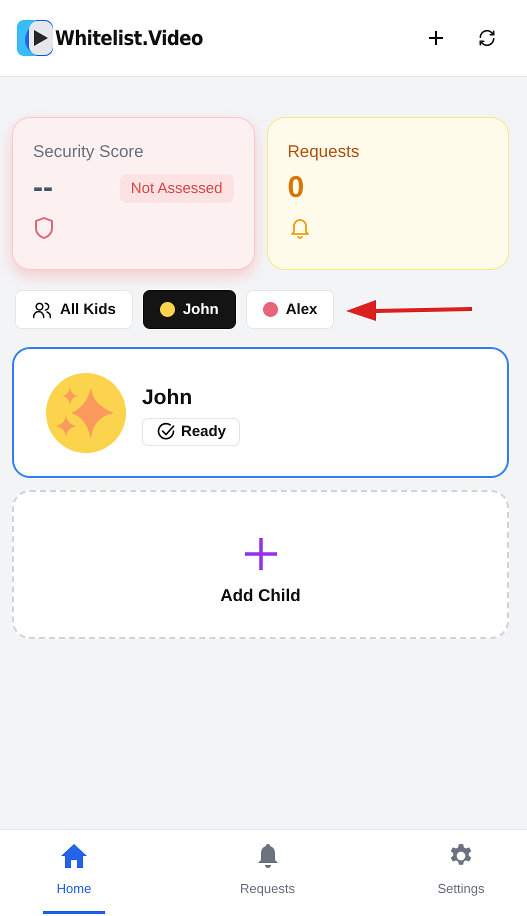 The image size is (527, 916). What do you see at coordinates (296, 188) in the screenshot?
I see `requests-count: 0` at bounding box center [296, 188].